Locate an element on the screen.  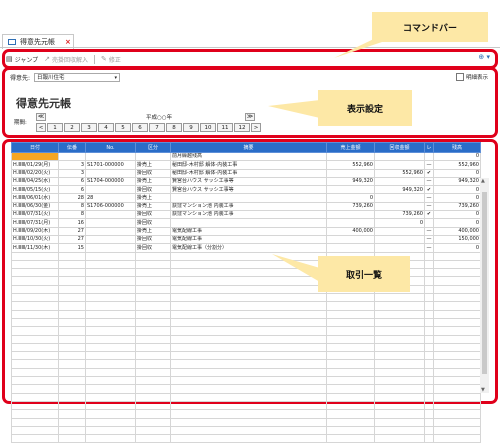
command-bar-callout: コマンドバー is located at coordinates (430, 27).